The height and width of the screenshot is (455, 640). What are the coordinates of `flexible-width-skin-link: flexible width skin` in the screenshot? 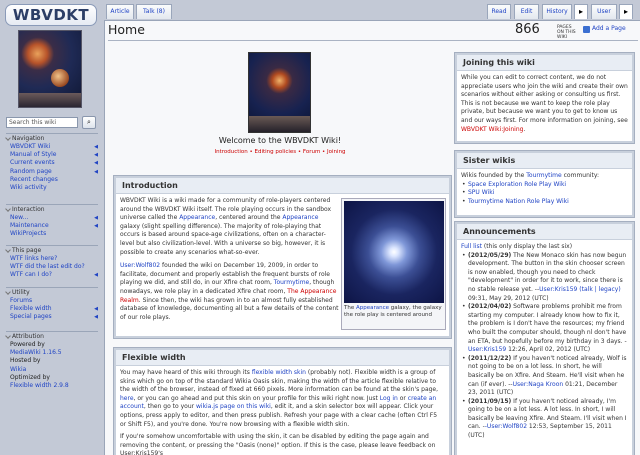 It's located at (279, 372).